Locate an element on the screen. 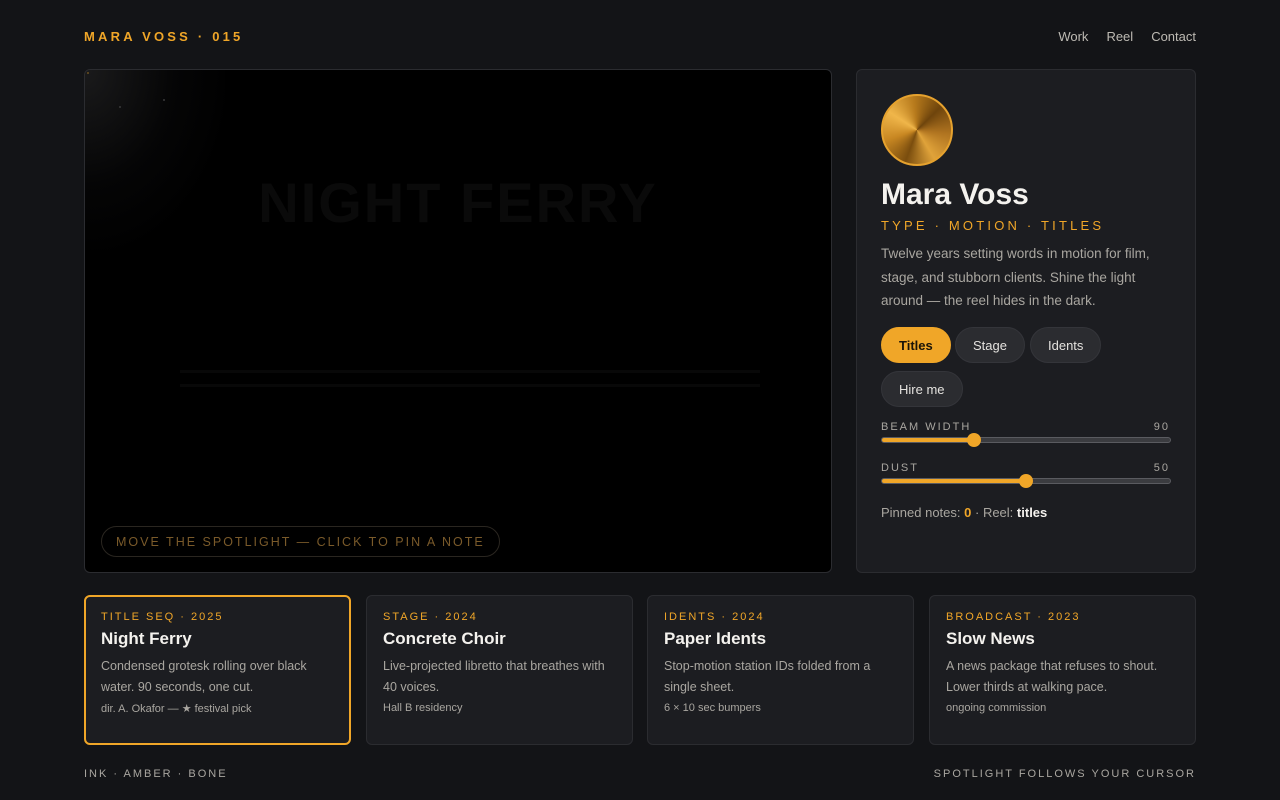 This screenshot has height=800, width=1280. card-meta: TITLE SEQ · 2025 is located at coordinates (162, 617).